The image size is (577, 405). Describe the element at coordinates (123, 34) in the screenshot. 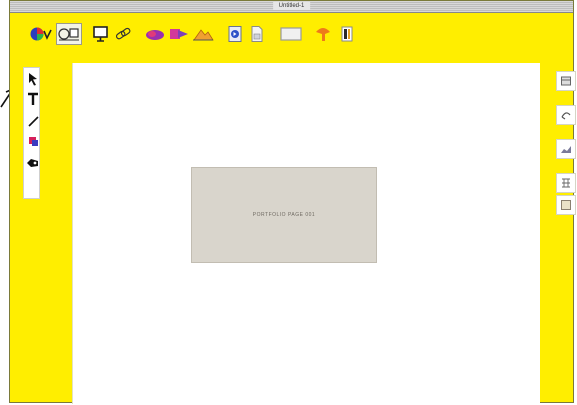

I see `link-icon` at that location.